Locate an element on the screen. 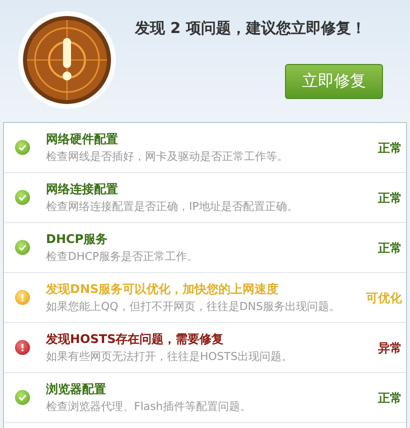  check-description: 检查网线是否插好，网卡及驱动是否正常工作等。 is located at coordinates (167, 156).